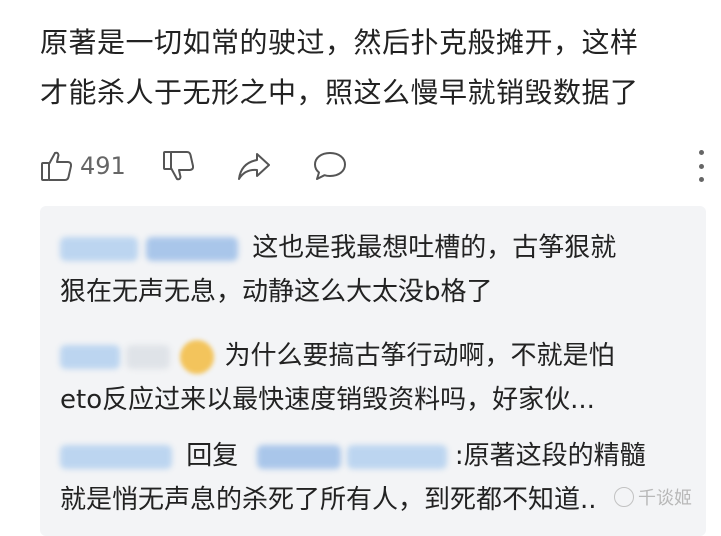 Image resolution: width=721 pixels, height=536 pixels. I want to click on more-vertical-icon, so click(701, 152).